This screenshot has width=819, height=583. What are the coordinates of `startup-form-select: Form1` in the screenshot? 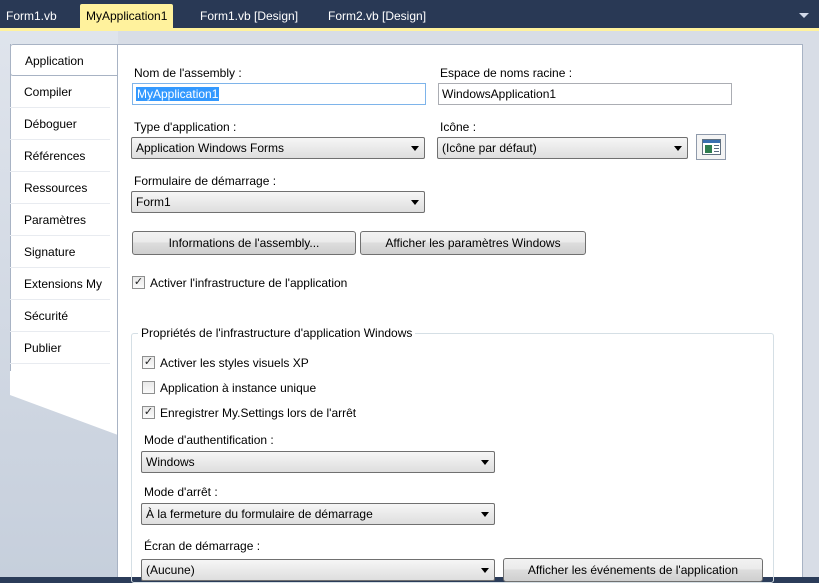 It's located at (278, 202).